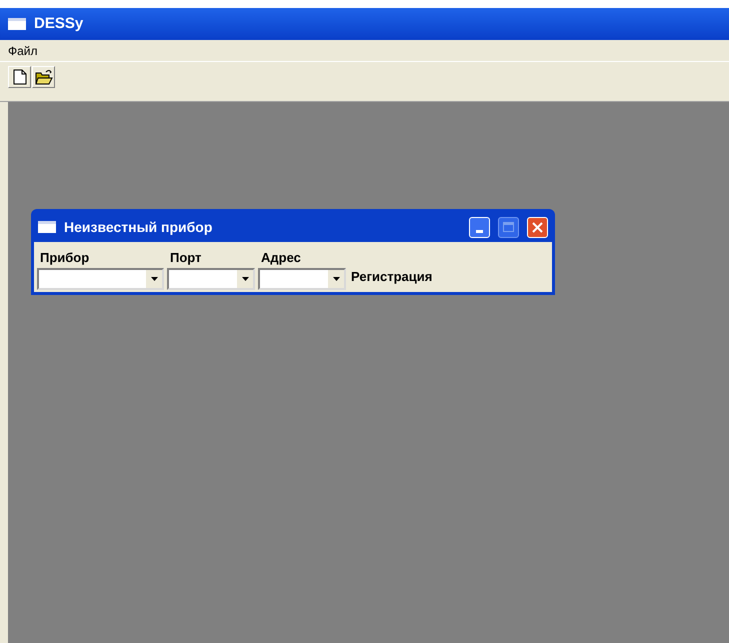  Describe the element at coordinates (23, 51) in the screenshot. I see `menu-item: Файл` at that location.